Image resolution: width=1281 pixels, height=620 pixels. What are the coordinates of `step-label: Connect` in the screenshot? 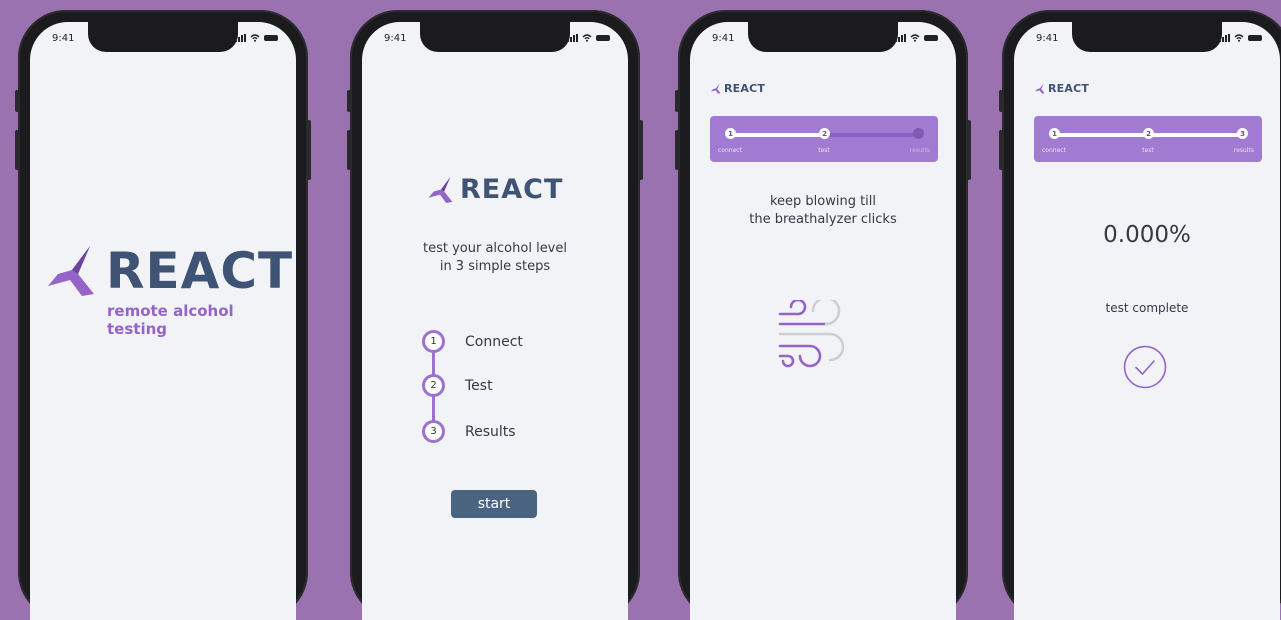 It's located at (494, 341).